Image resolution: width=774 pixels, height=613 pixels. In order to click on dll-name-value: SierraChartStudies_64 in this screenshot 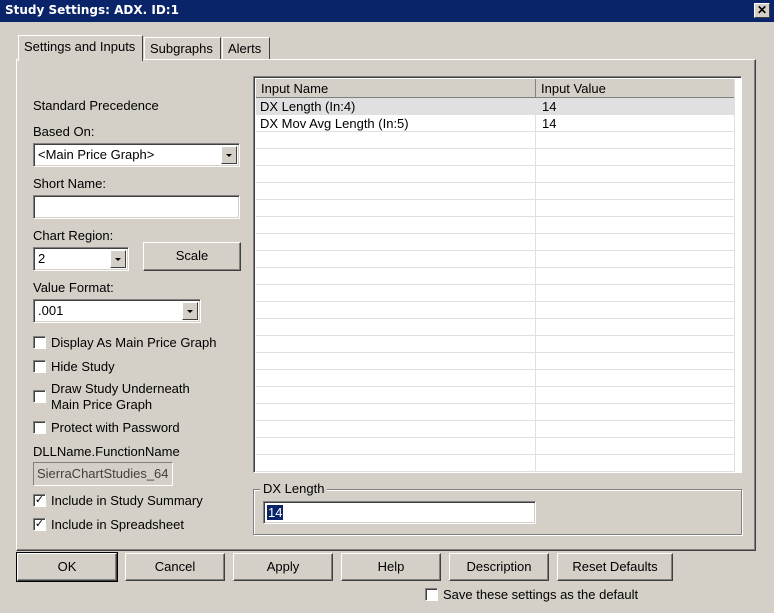, I will do `click(103, 473)`.